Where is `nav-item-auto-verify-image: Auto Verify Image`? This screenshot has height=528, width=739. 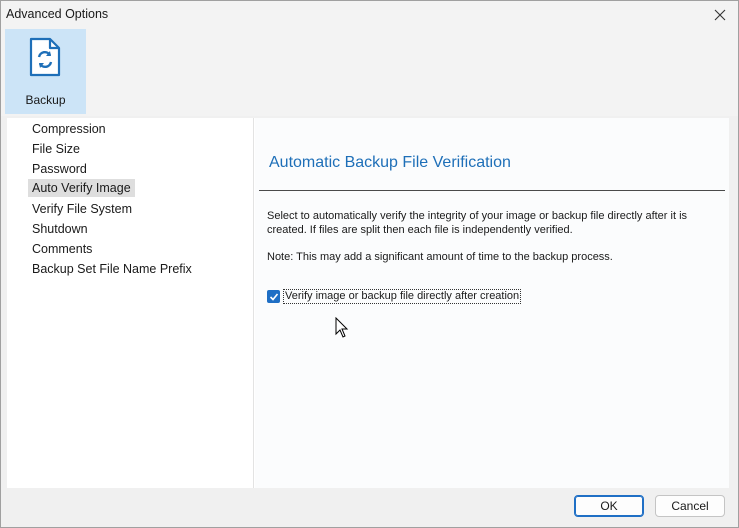
nav-item-auto-verify-image: Auto Verify Image is located at coordinates (81, 188).